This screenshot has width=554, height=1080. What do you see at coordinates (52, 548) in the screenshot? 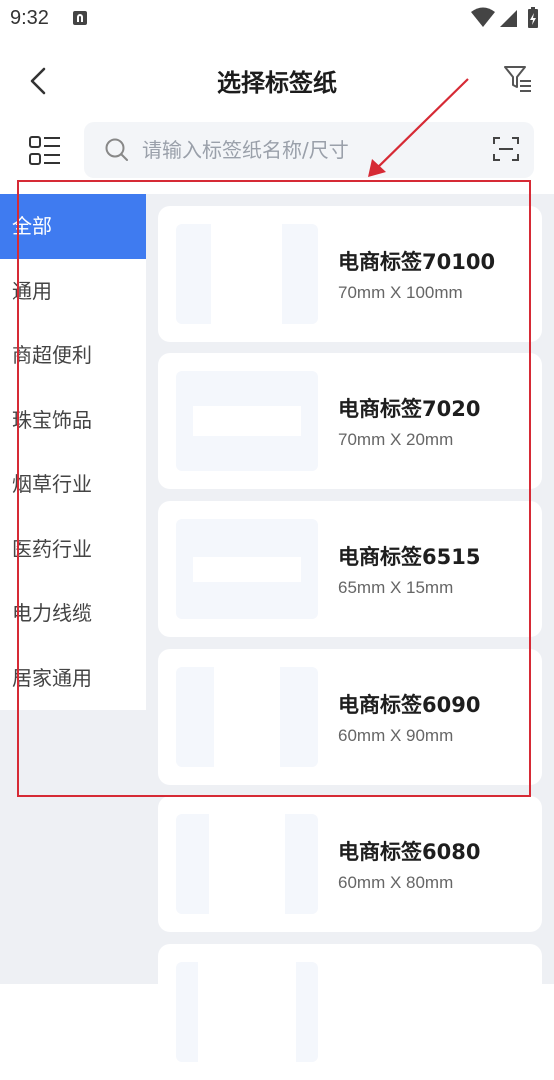
I see `sidebar-item-label: 医药行业` at bounding box center [52, 548].